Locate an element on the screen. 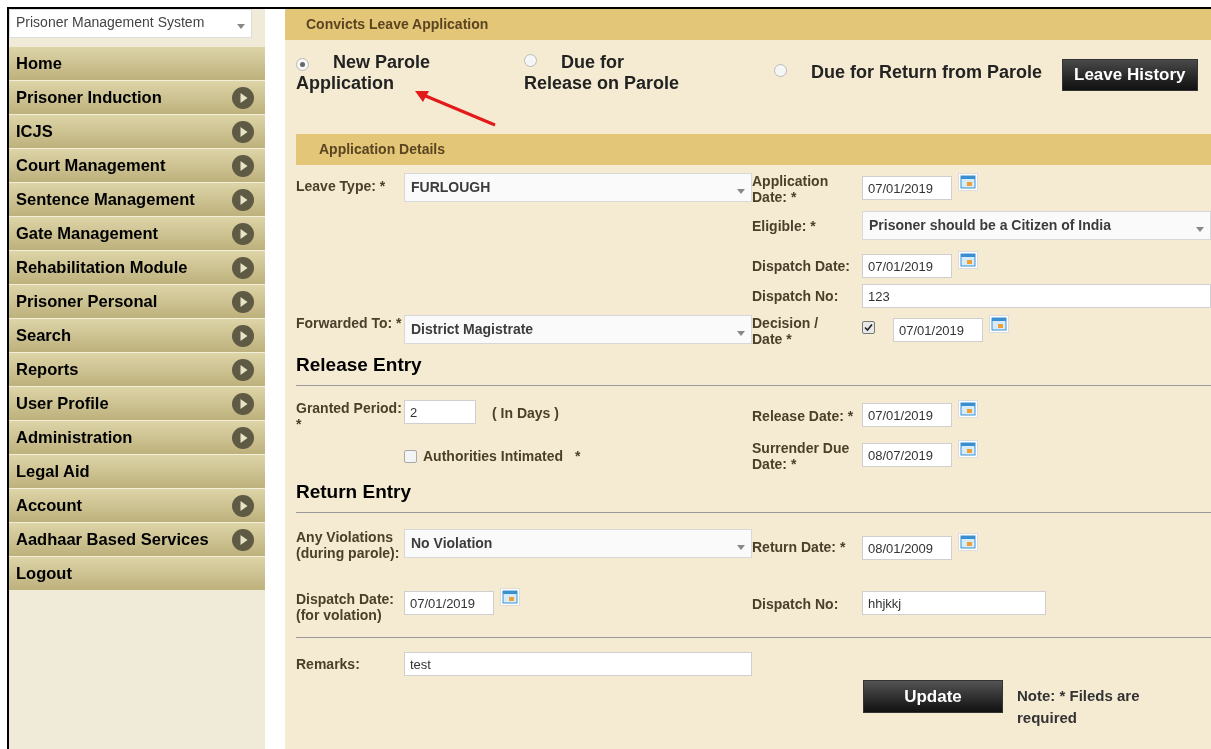  text-field: test is located at coordinates (578, 664).